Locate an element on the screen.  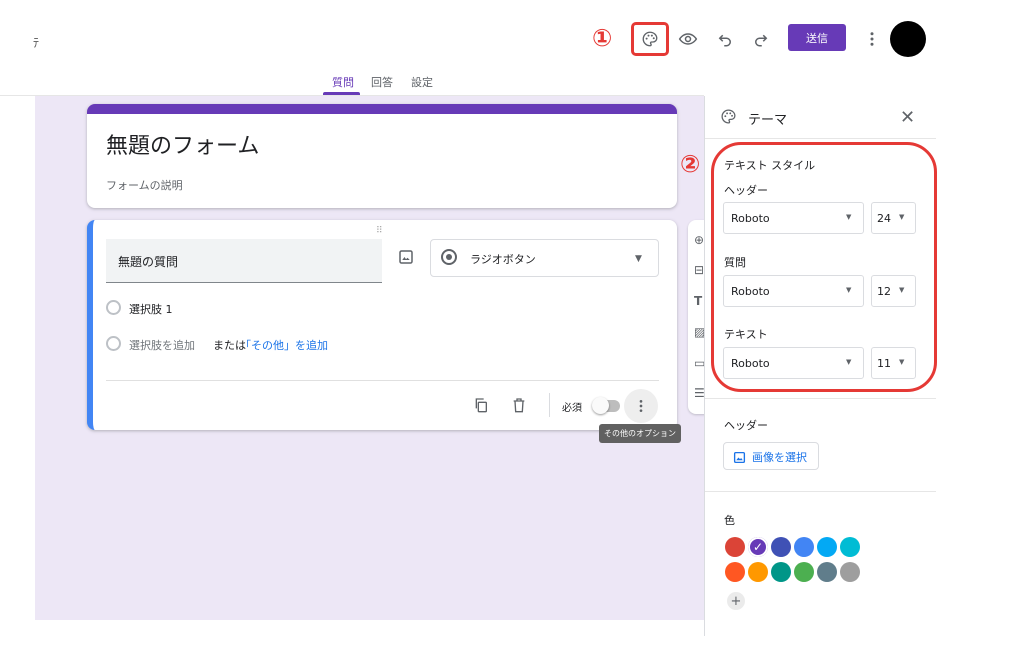
question-footer-divider is located at coordinates (382, 380).